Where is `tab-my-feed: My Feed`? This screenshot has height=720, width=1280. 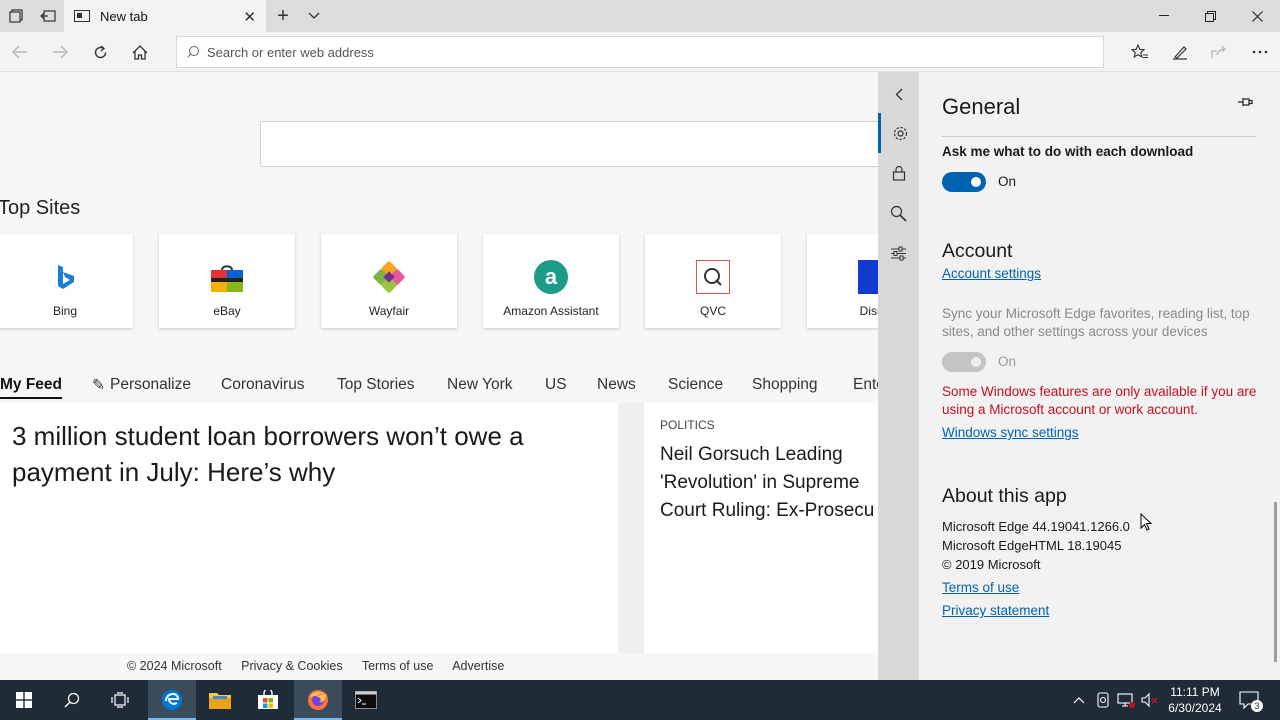
tab-my-feed: My Feed is located at coordinates (31, 387).